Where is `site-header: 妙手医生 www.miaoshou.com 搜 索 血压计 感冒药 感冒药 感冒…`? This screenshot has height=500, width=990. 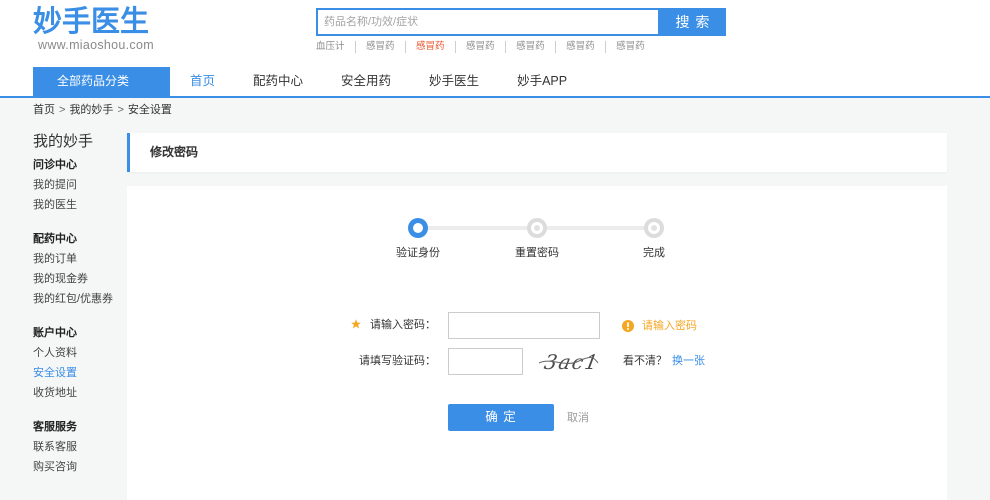
site-header: 妙手医生 www.miaoshou.com 搜 索 血压计 感冒药 感冒药 感冒… is located at coordinates (495, 33).